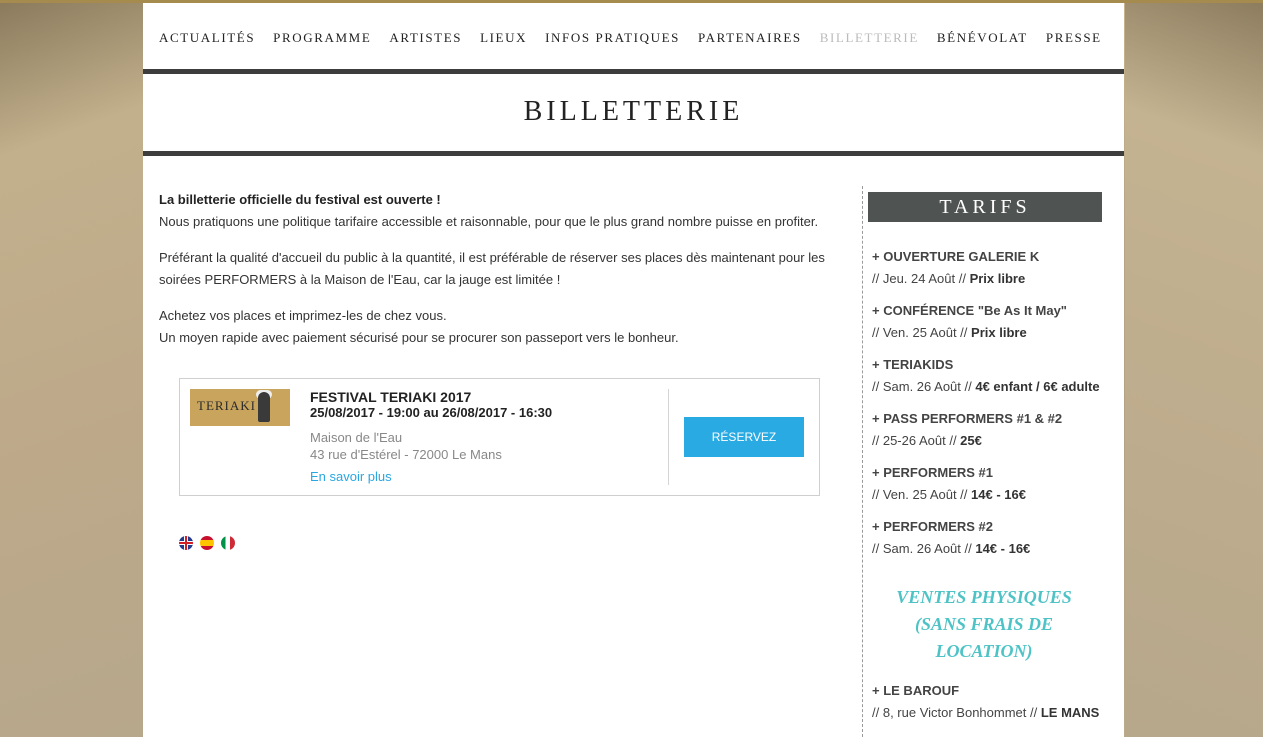 The height and width of the screenshot is (737, 1263). I want to click on flag-uk-icon, so click(186, 543).